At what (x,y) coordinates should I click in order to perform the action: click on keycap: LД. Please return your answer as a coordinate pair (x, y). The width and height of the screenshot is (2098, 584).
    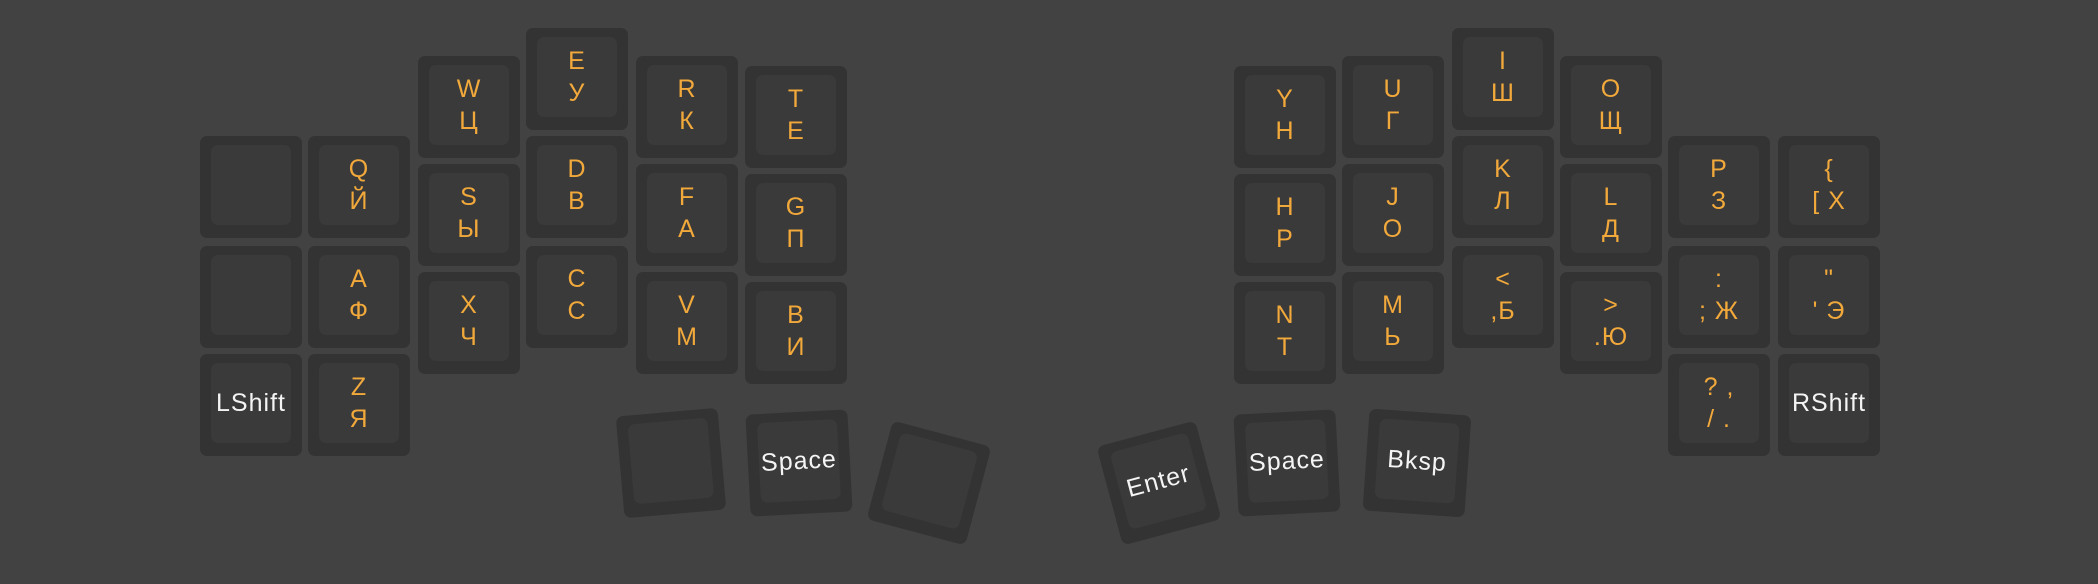
    Looking at the image, I should click on (1611, 213).